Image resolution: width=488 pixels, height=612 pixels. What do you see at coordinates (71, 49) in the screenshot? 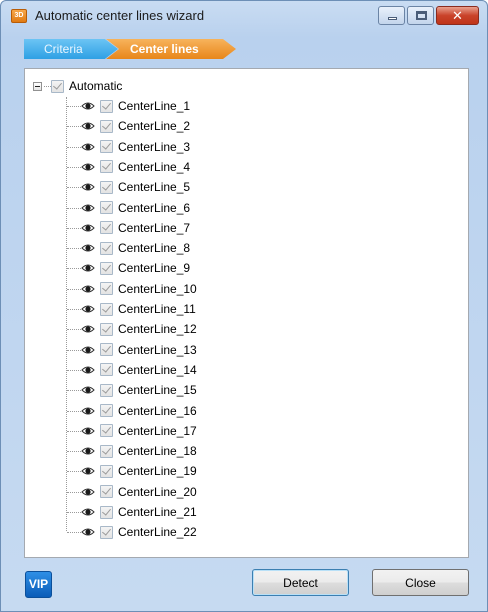
I see `step-criteria: Criteria` at bounding box center [71, 49].